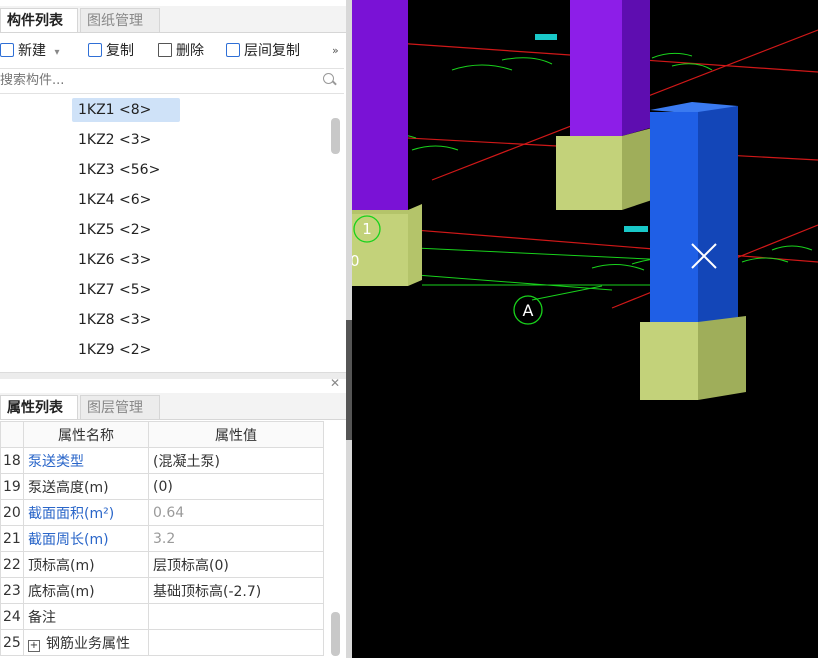 Image resolution: width=818 pixels, height=658 pixels. Describe the element at coordinates (12, 460) in the screenshot. I see `row-number: 18` at that location.